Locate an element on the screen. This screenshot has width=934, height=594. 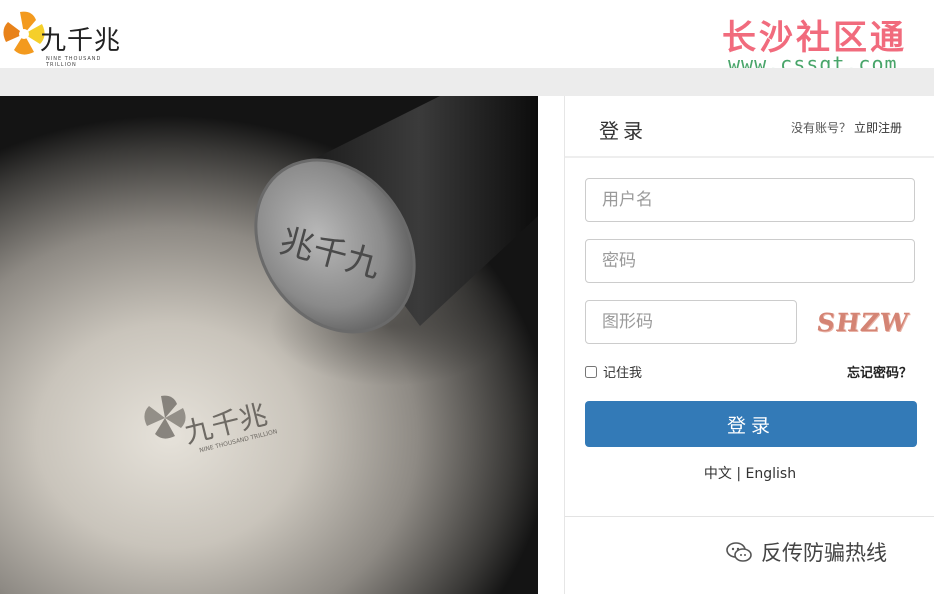
no-account-text: 没有账号？ is located at coordinates (821, 128).